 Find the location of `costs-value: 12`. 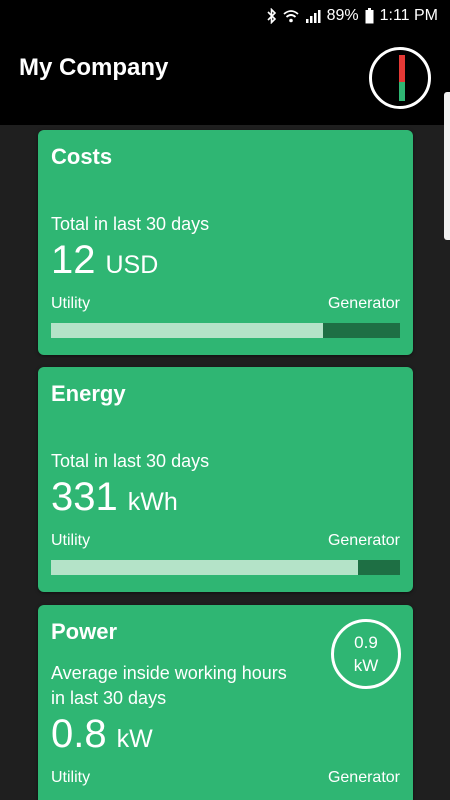

costs-value: 12 is located at coordinates (73, 260).